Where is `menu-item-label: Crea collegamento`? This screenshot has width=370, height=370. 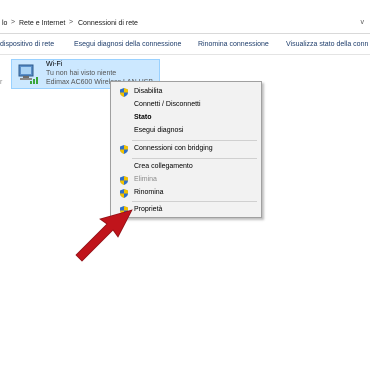 menu-item-label: Crea collegamento is located at coordinates (163, 166).